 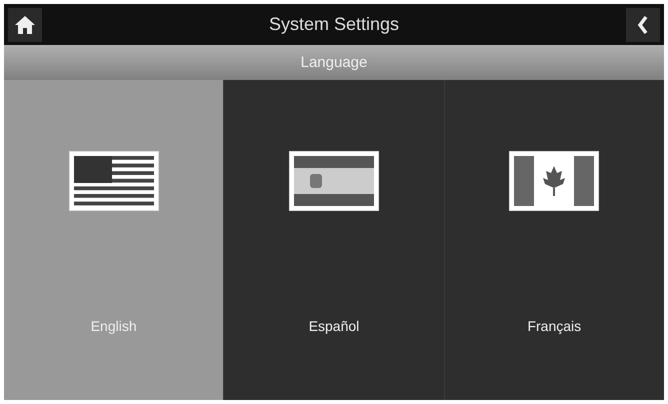 What do you see at coordinates (113, 326) in the screenshot?
I see `language-label: English` at bounding box center [113, 326].